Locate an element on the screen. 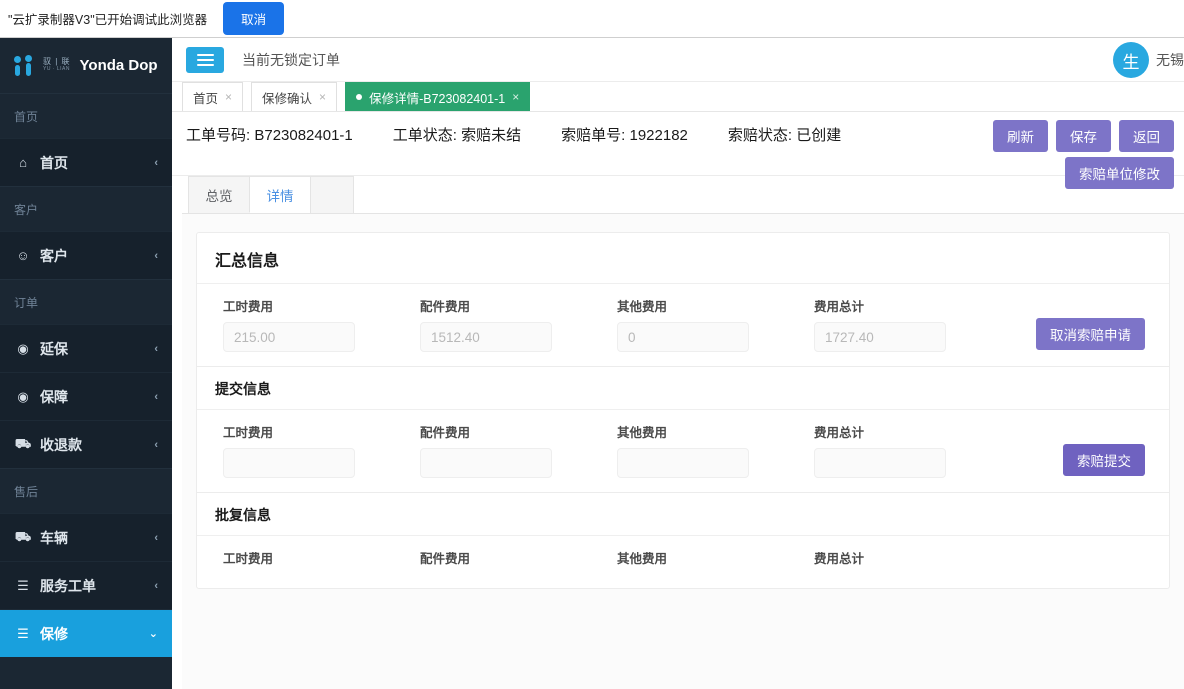 The image size is (1184, 689). summary-field-row: 工时费用 配件费用 其他费用 is located at coordinates (688, 324).